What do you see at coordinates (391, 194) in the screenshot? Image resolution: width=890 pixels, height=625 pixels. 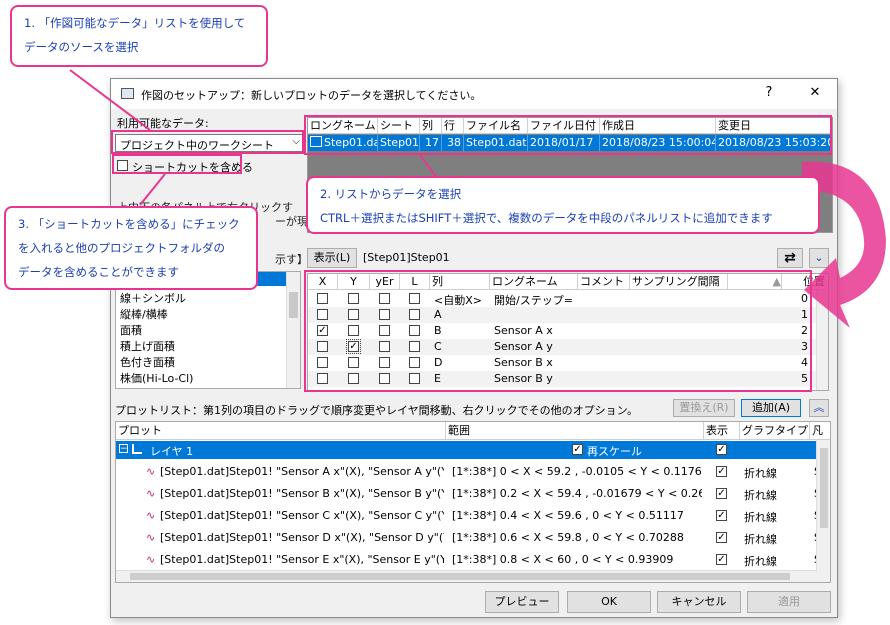 I see `callout-2-line1: 2. リストからデータを選択` at bounding box center [391, 194].